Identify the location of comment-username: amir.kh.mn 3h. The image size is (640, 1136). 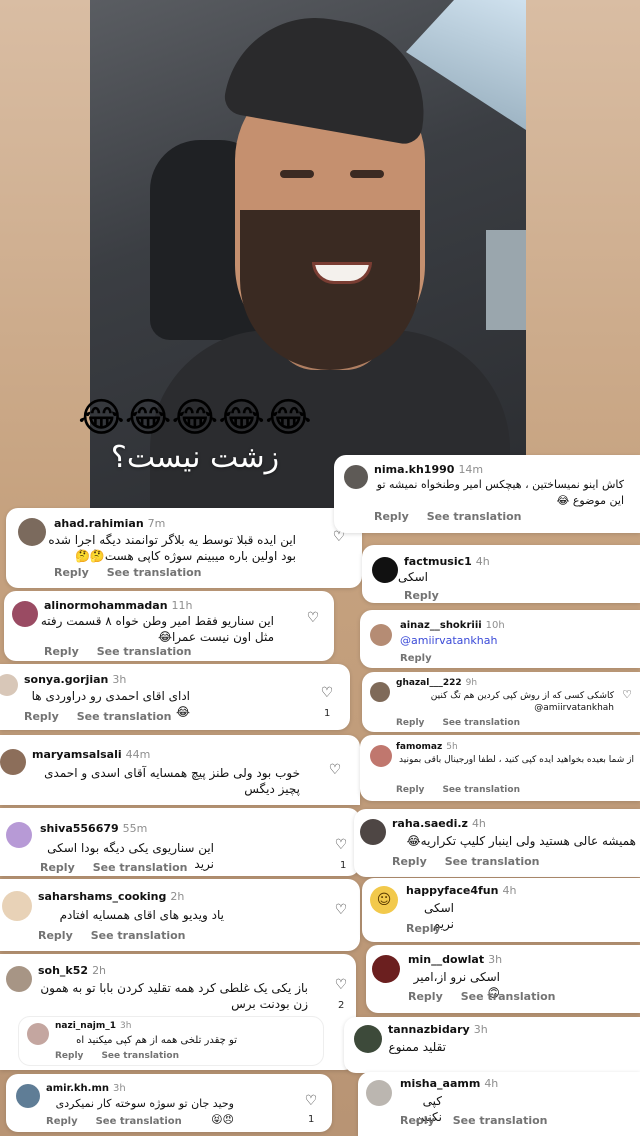
(86, 1088).